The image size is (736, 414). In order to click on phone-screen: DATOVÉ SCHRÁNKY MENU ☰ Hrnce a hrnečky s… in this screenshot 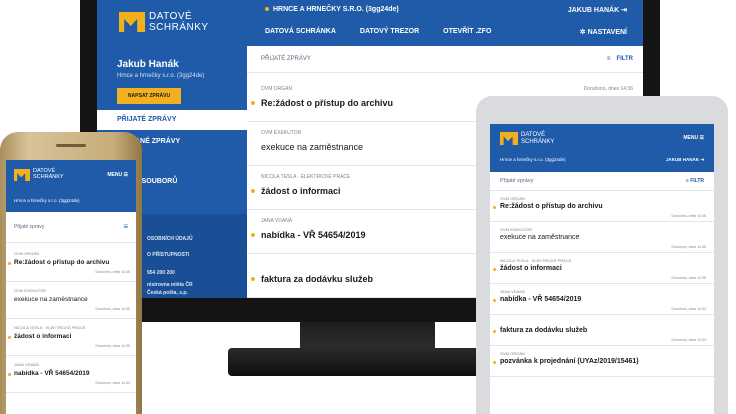, I will do `click(71, 287)`.